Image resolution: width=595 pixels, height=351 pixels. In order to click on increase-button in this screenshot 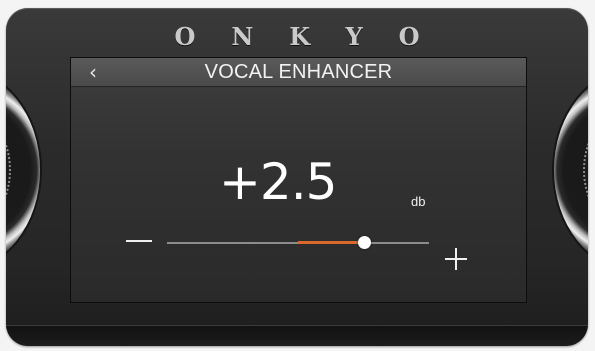, I will do `click(457, 260)`.